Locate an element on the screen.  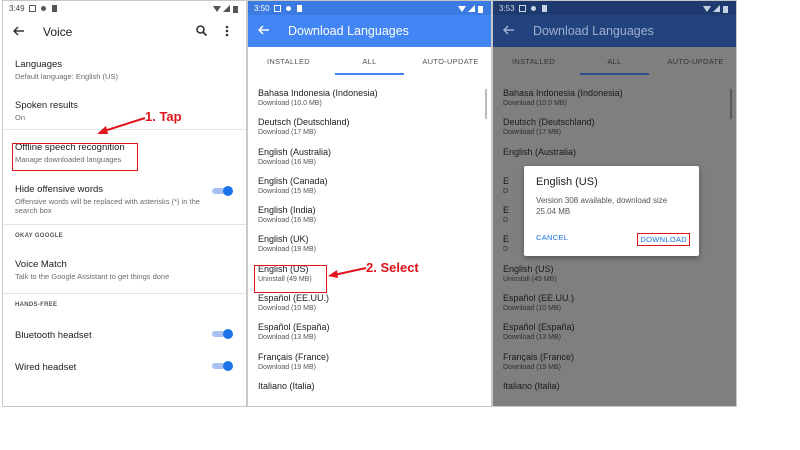
tab-bar: INSTALLED ALL AUTO-UPDATE is located at coordinates (369, 61).